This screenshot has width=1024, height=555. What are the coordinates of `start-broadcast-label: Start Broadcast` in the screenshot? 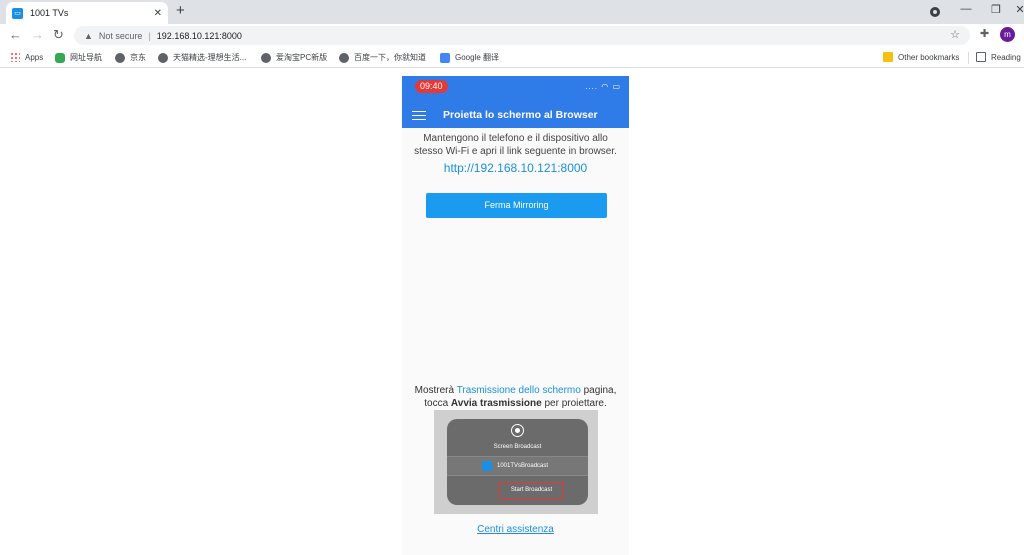 It's located at (531, 490).